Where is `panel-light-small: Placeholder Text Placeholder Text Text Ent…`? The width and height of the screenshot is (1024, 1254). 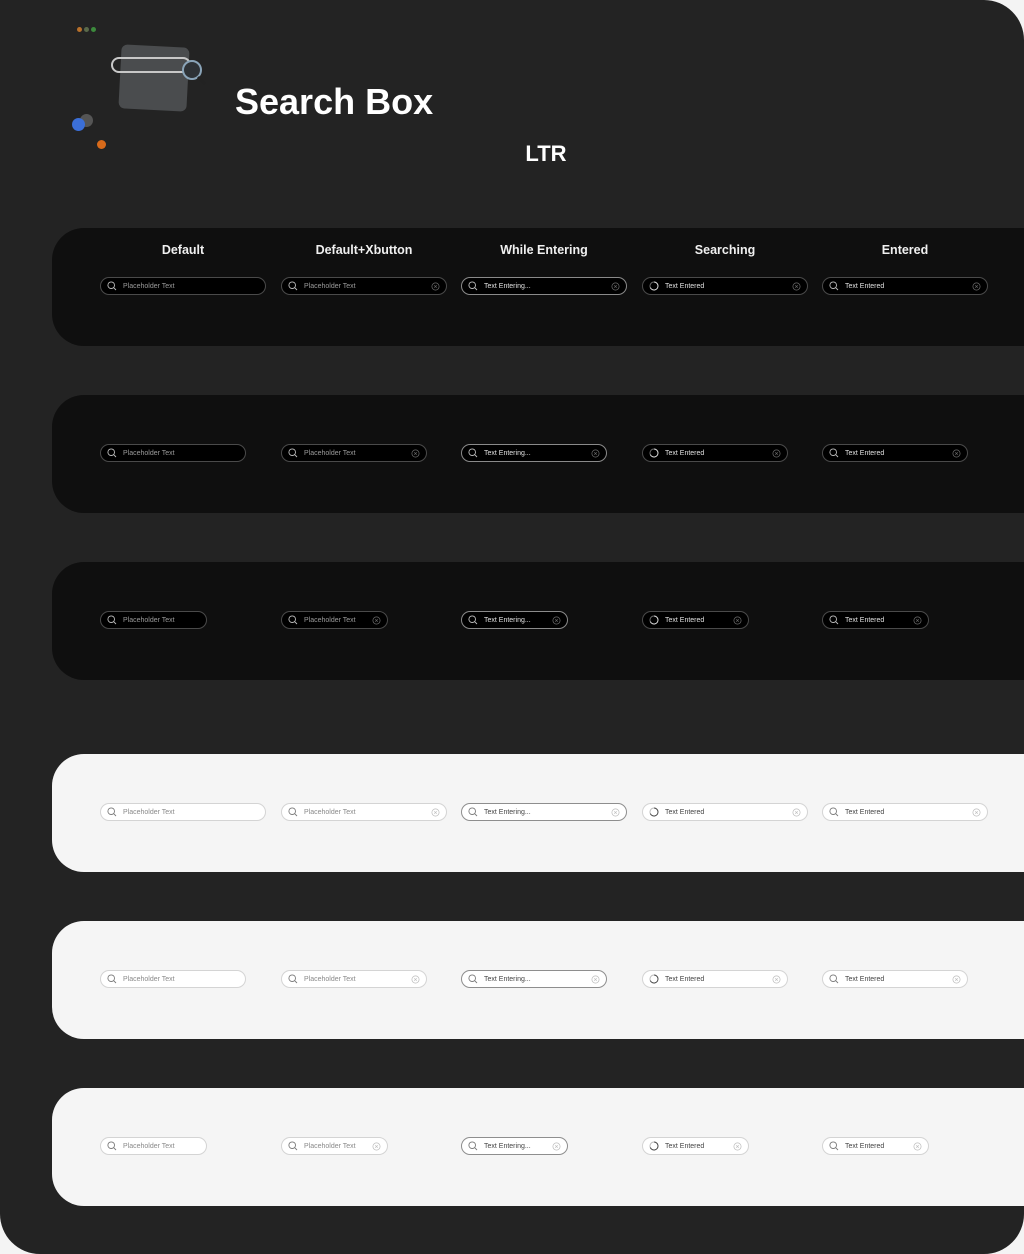 panel-light-small: Placeholder Text Placeholder Text Text Ent… is located at coordinates (538, 1147).